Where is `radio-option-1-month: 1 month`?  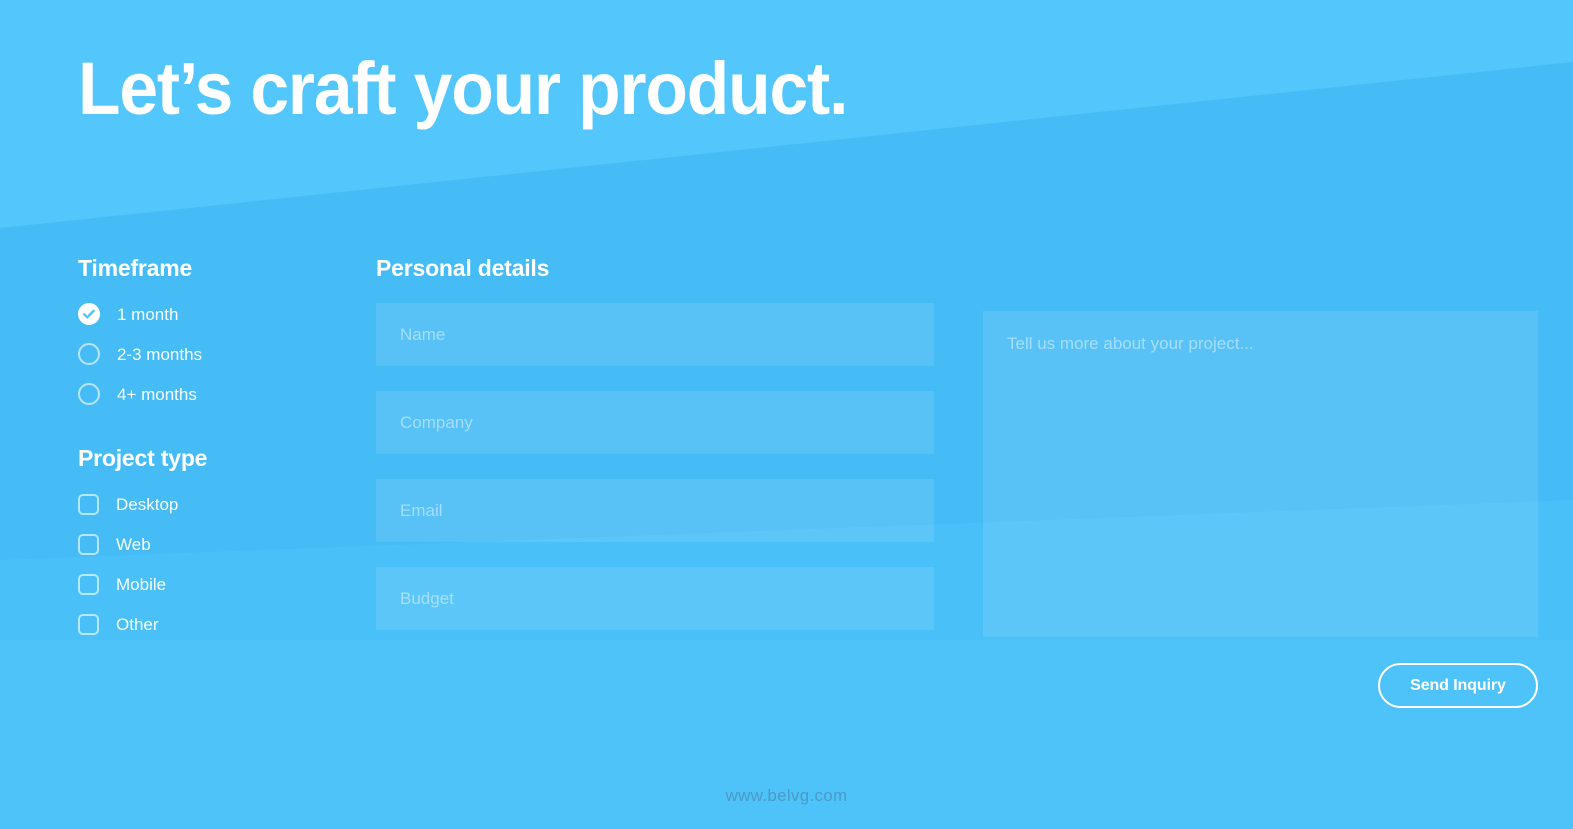 radio-option-1-month: 1 month is located at coordinates (213, 314).